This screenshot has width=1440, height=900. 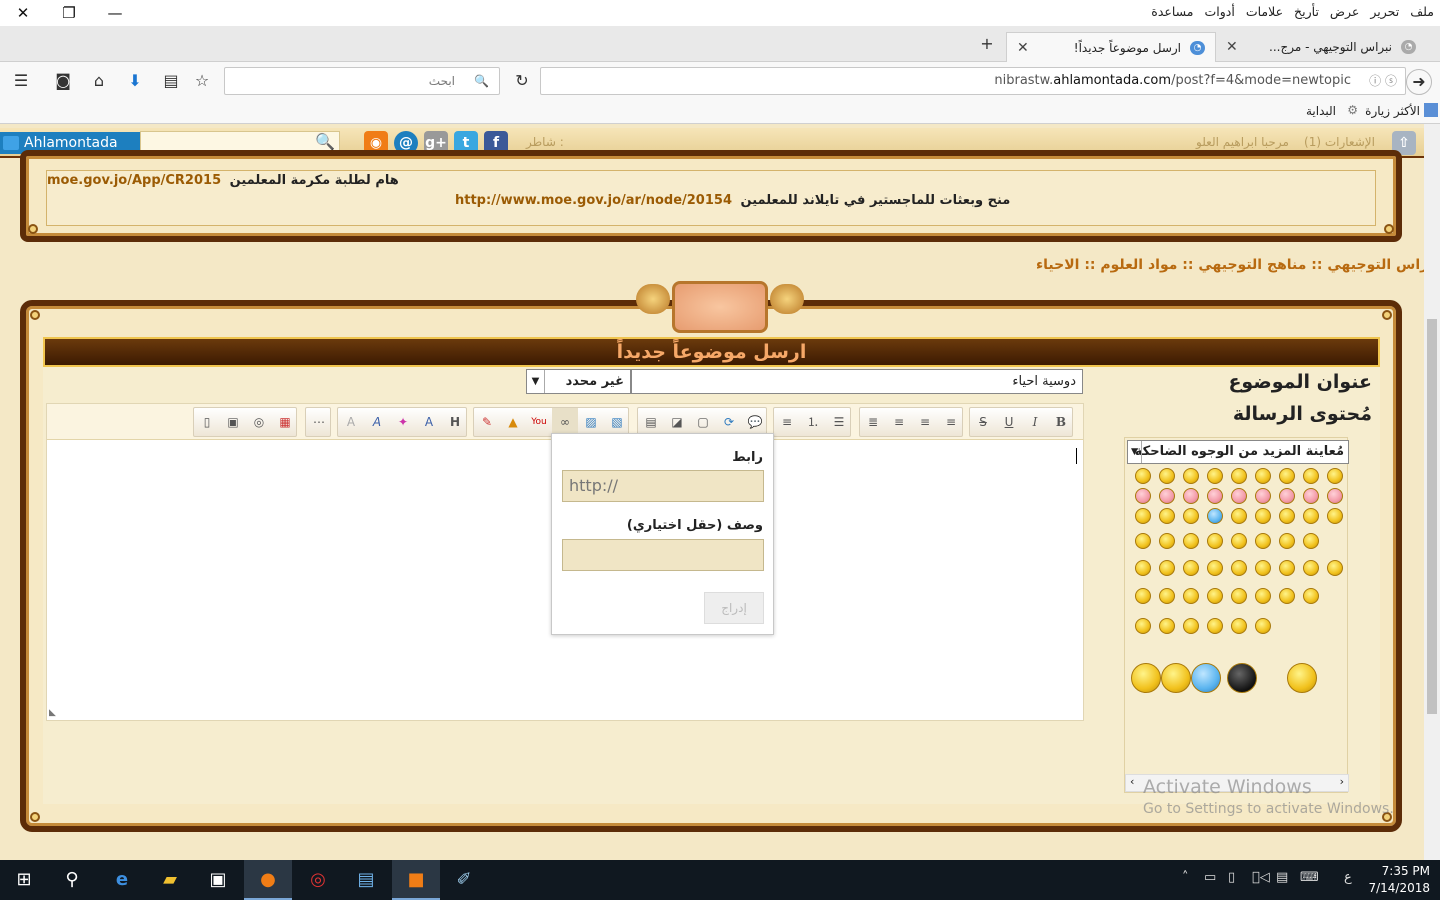 I want to click on edge-icon: e, so click(x=122, y=880).